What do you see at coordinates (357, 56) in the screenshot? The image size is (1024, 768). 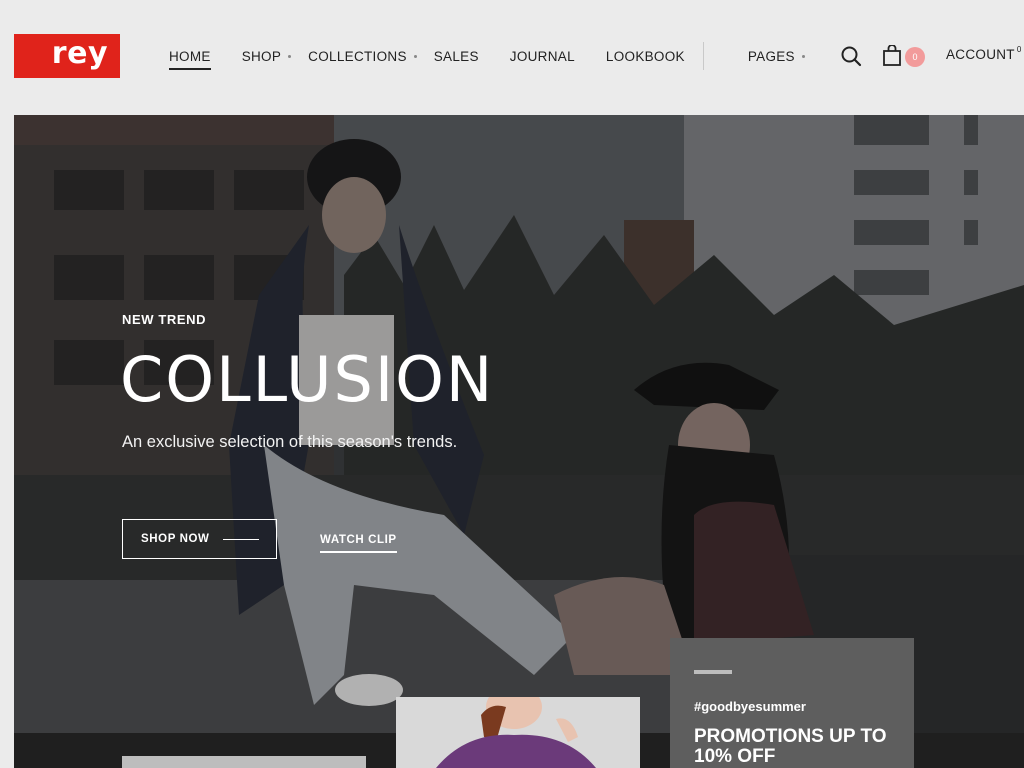 I see `nav-item-label: COLLECTIONS` at bounding box center [357, 56].